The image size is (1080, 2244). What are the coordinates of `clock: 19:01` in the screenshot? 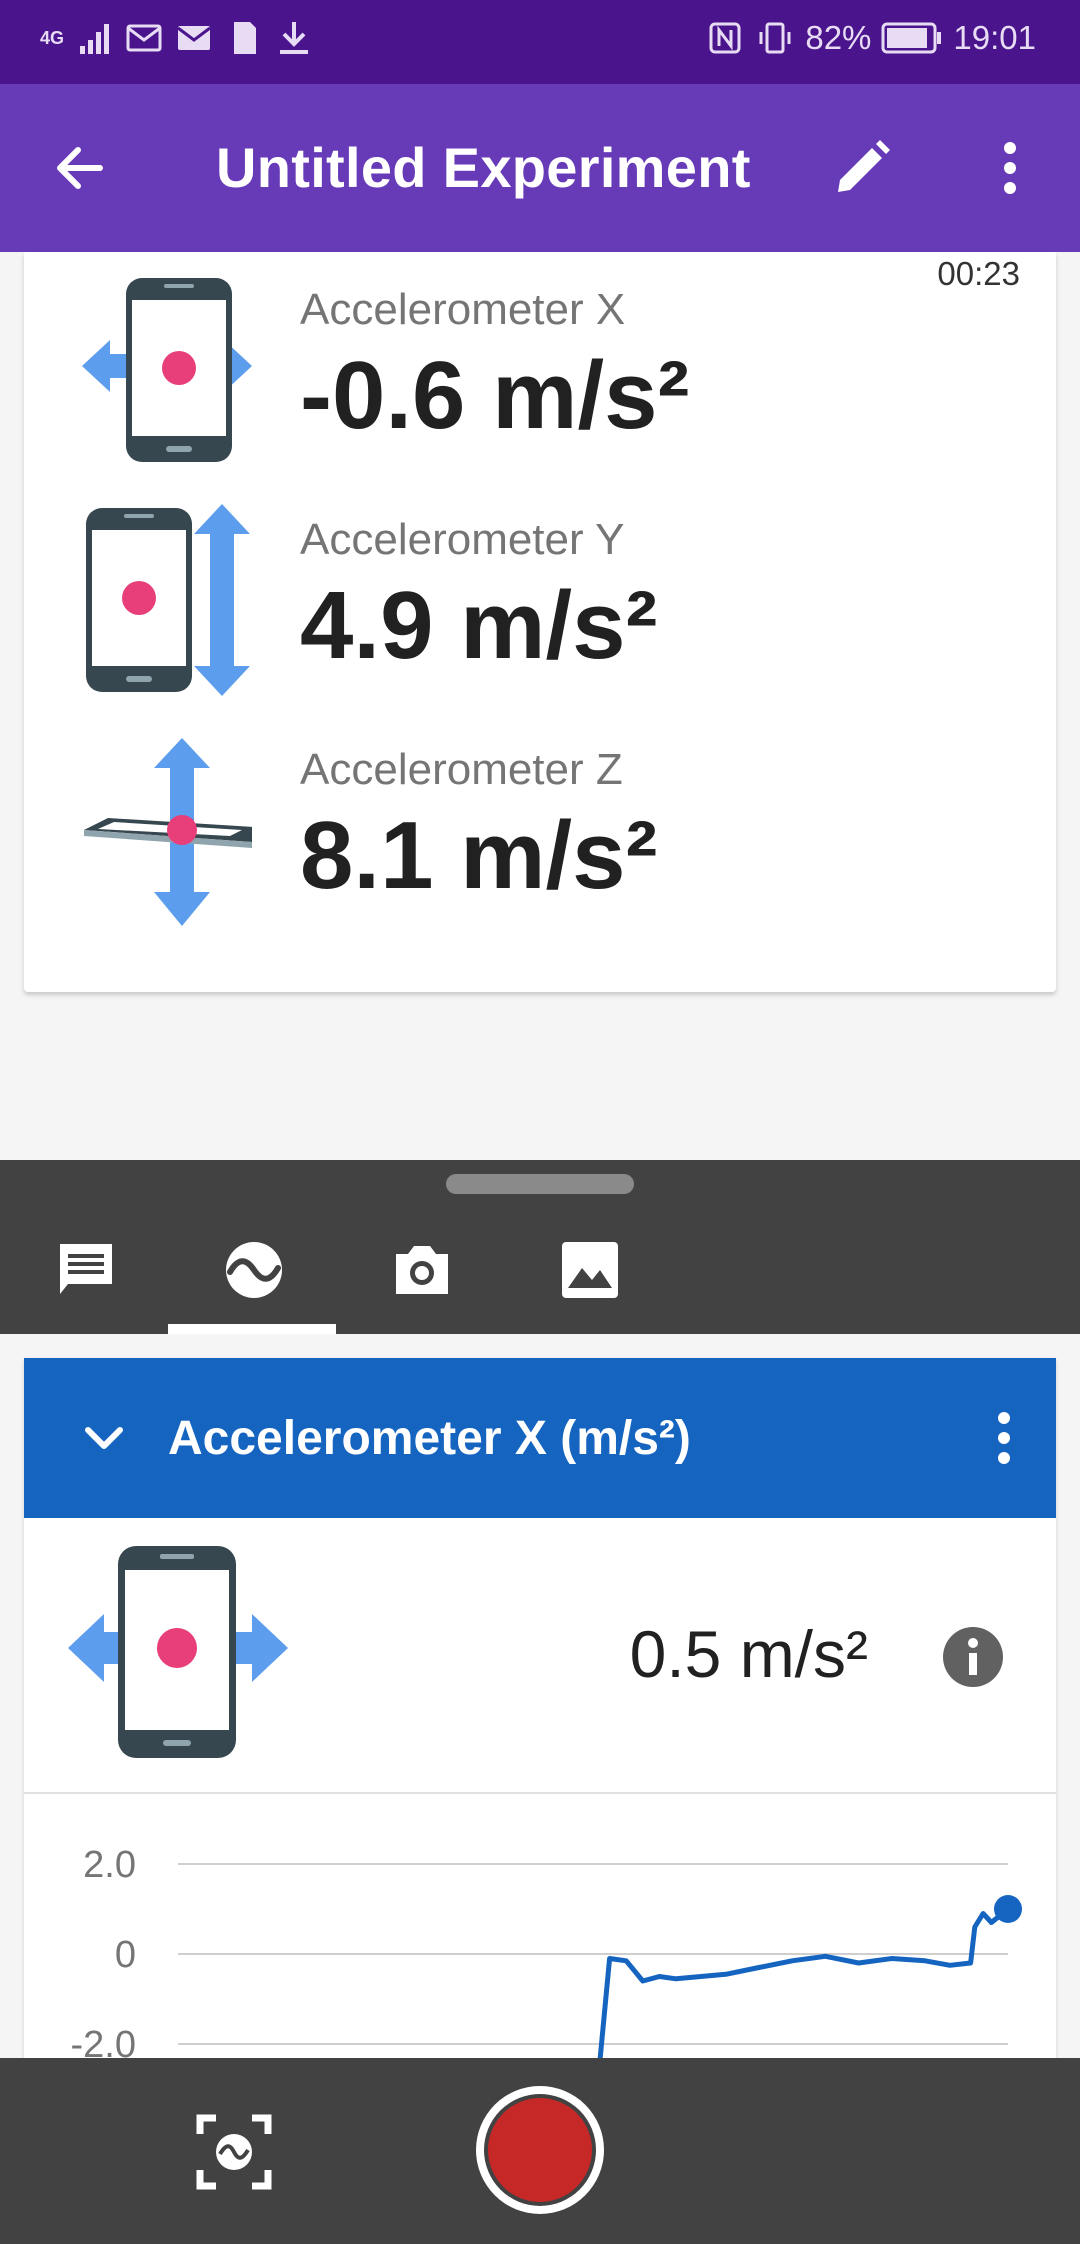 It's located at (994, 37).